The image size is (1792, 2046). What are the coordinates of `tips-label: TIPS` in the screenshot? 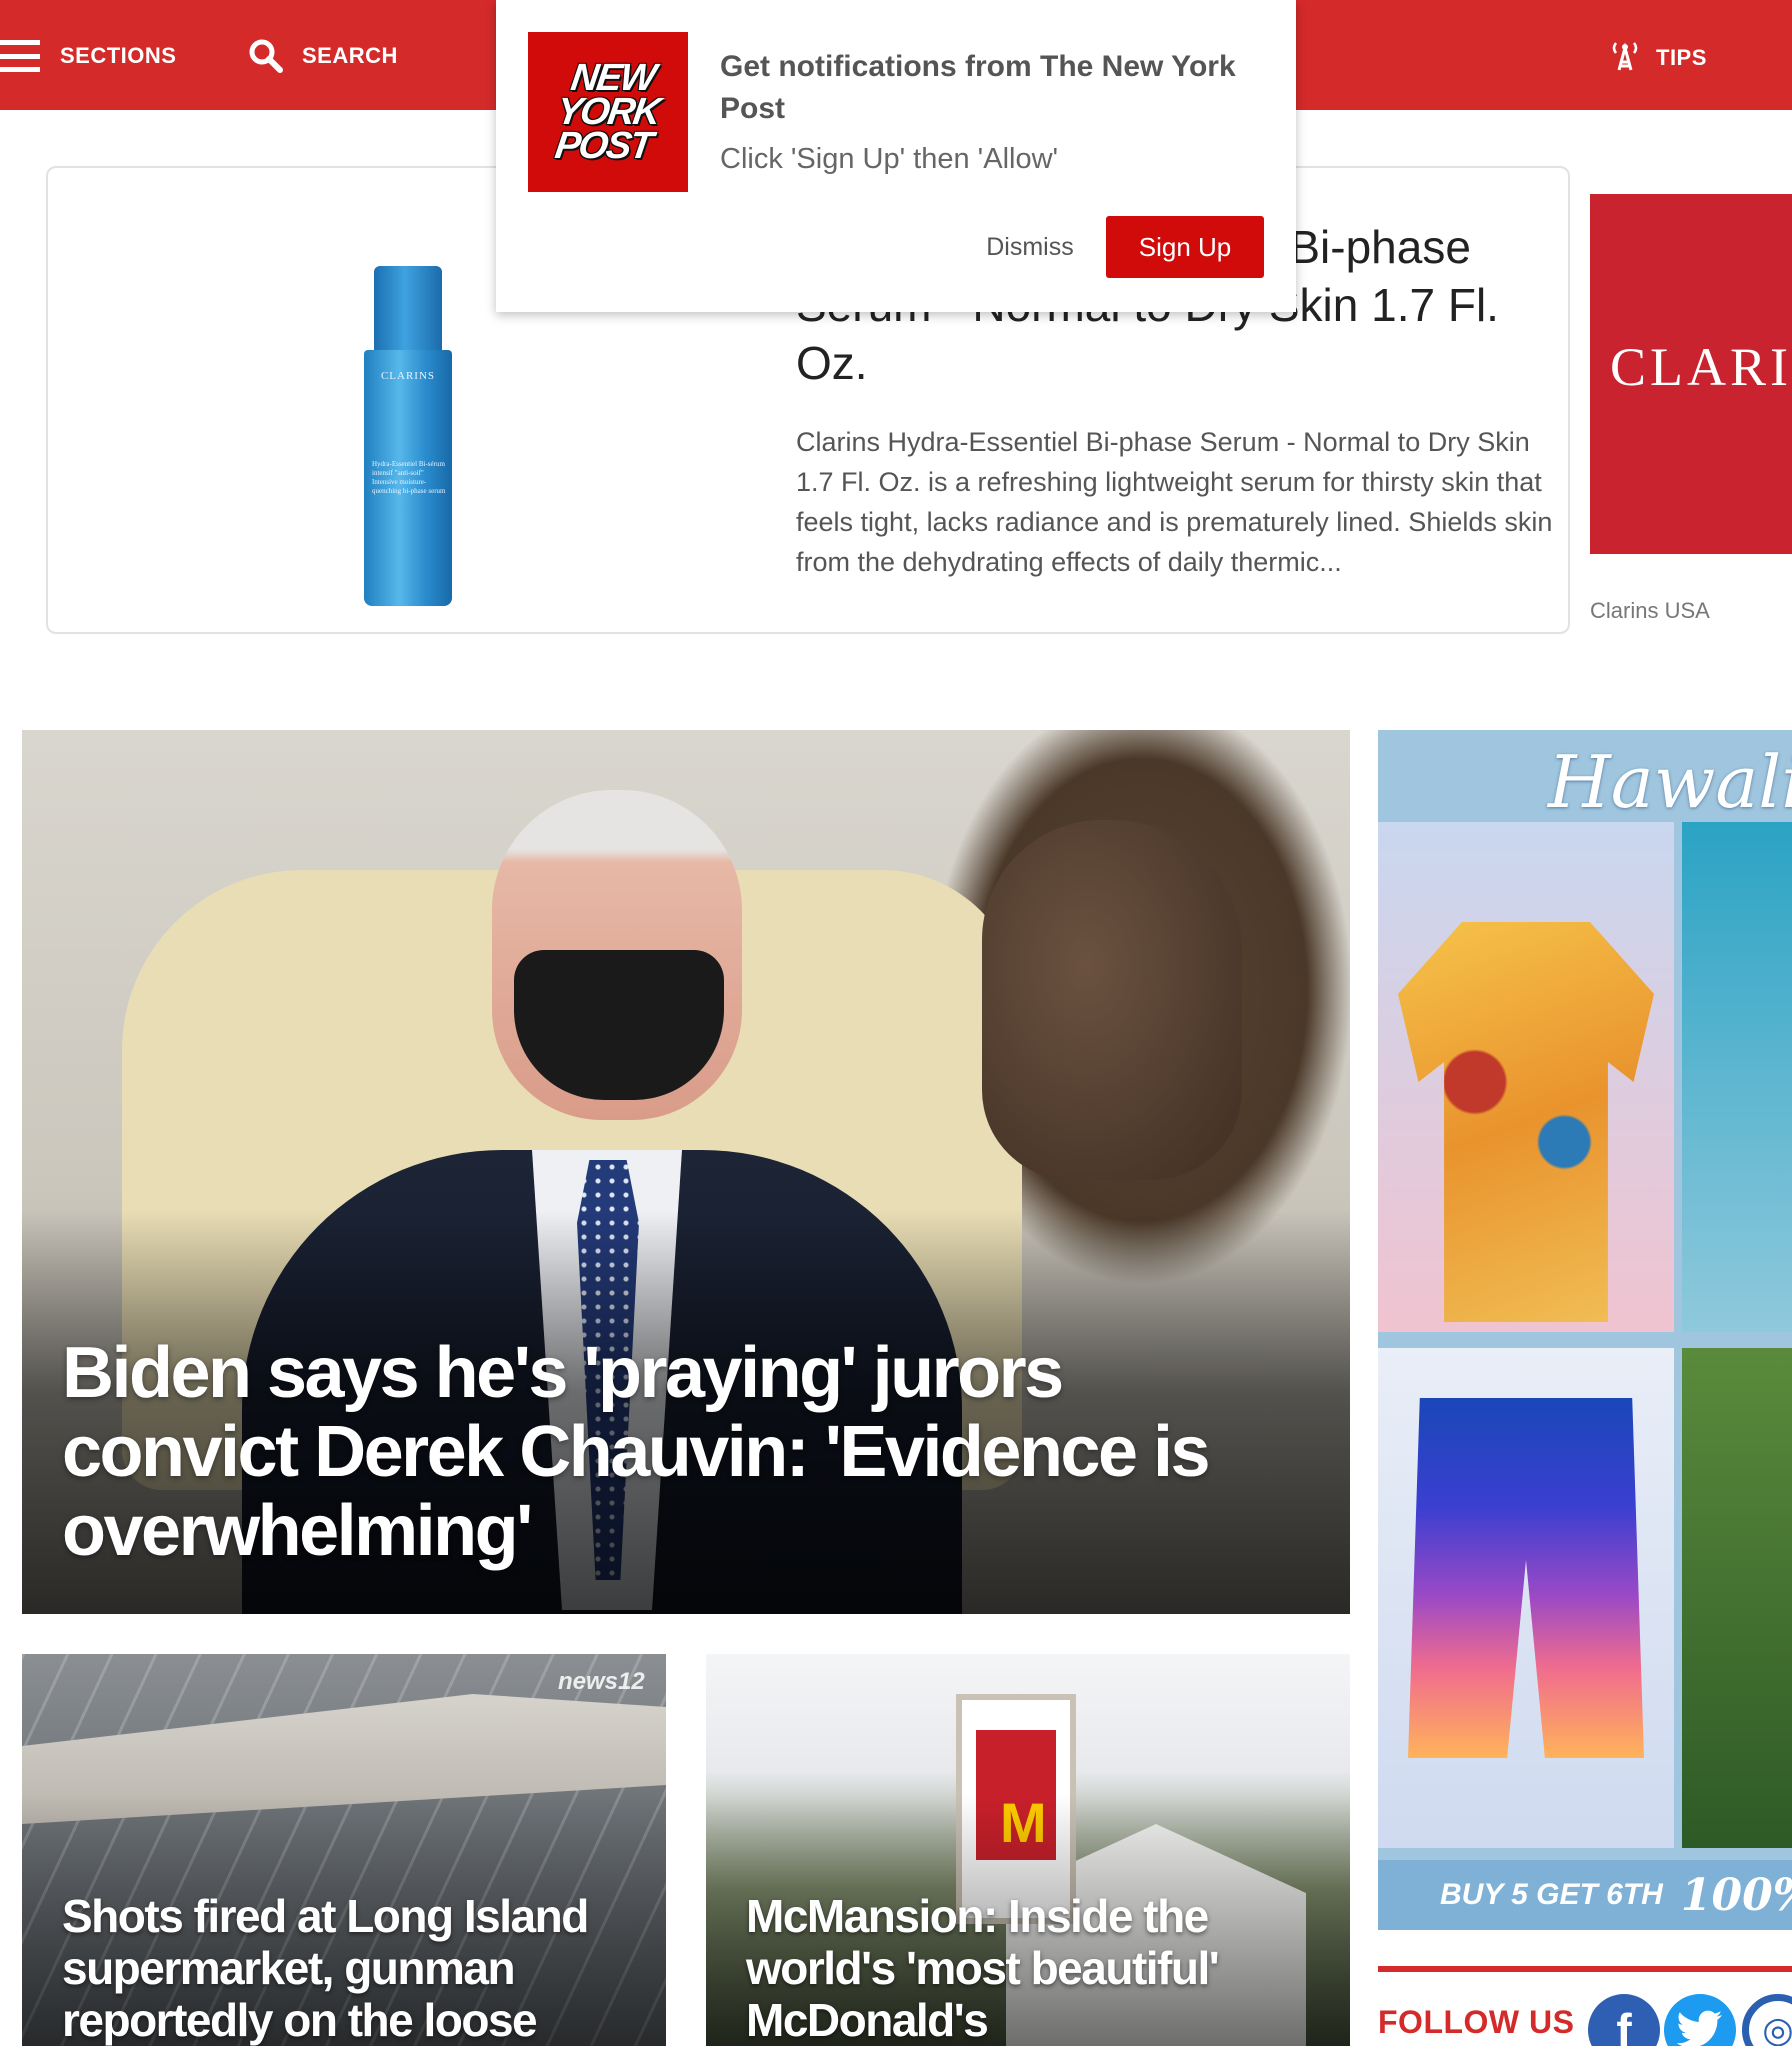 It's located at (1681, 57).